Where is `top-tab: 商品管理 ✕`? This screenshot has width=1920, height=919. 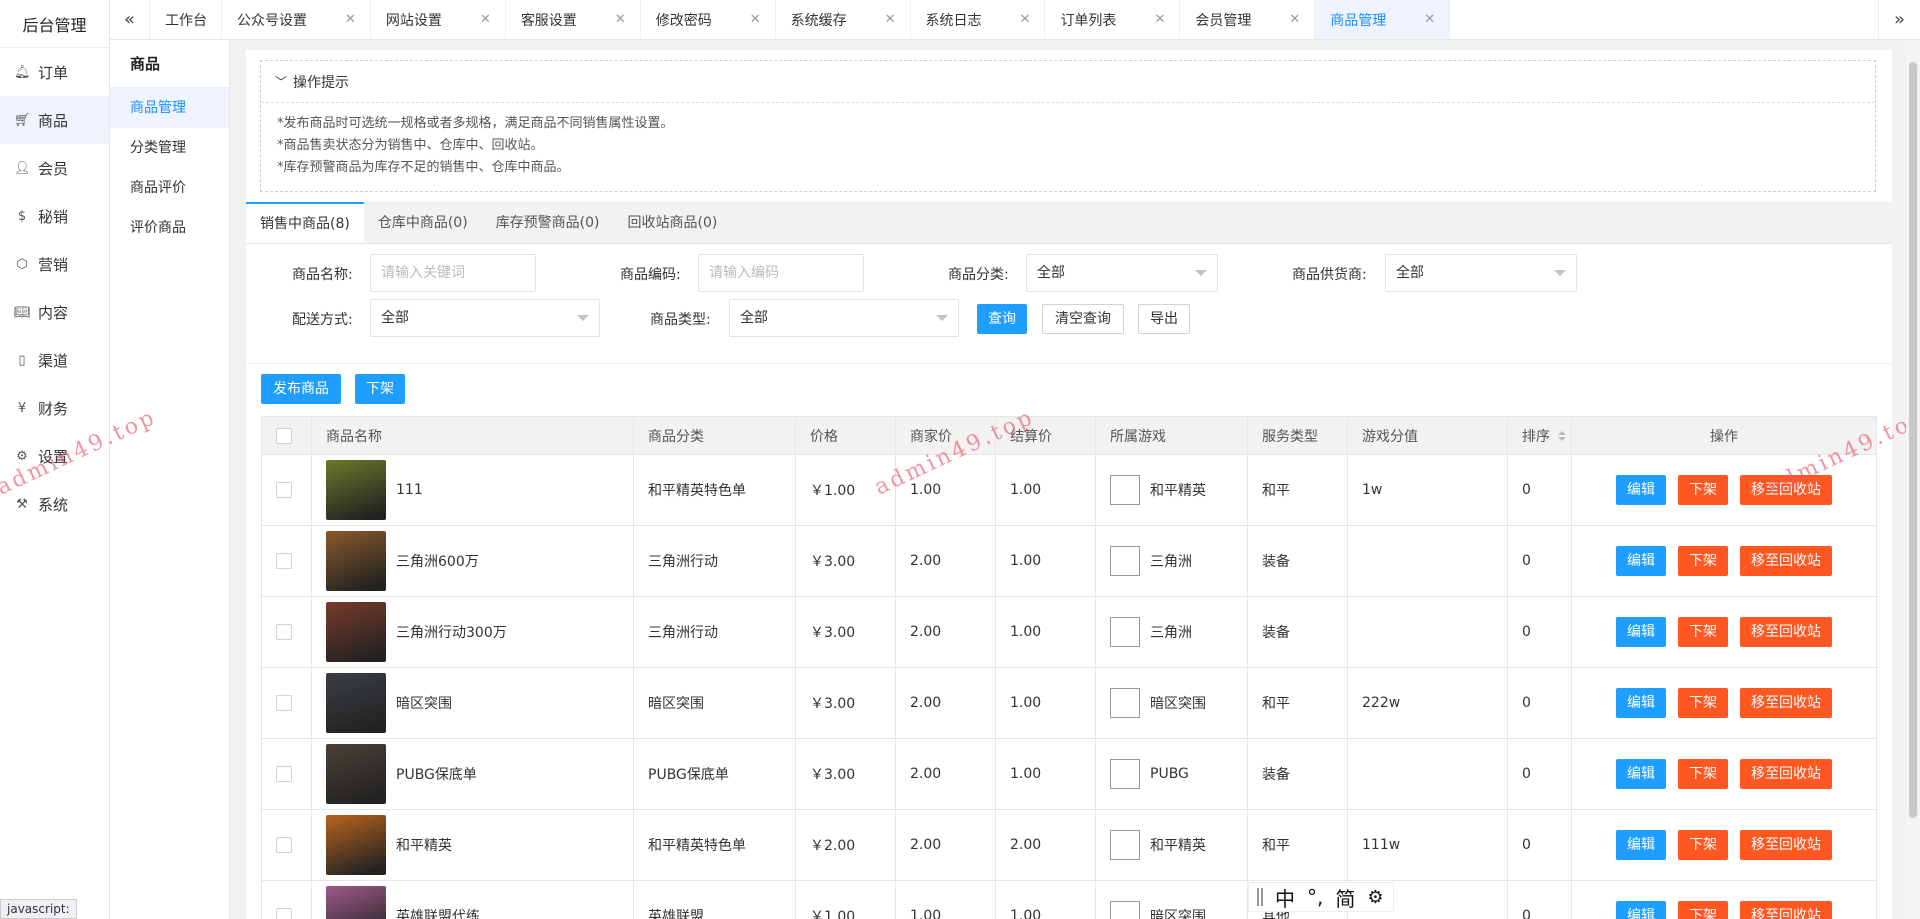
top-tab: 商品管理 ✕ is located at coordinates (1383, 19).